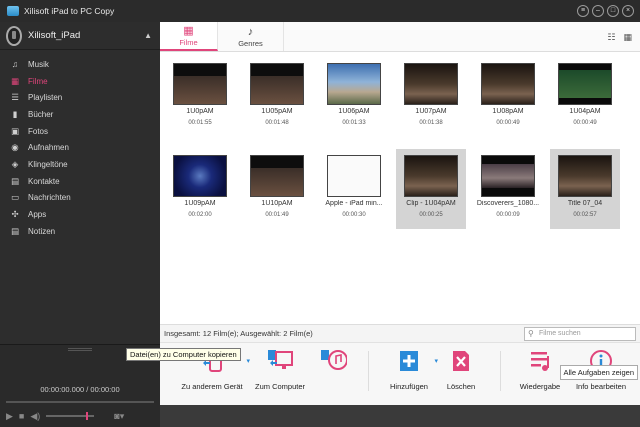 Image resolution: width=640 pixels, height=427 pixels. Describe the element at coordinates (508, 97) in the screenshot. I see `movie-tile: 1U08pAM 00:00:49` at that location.